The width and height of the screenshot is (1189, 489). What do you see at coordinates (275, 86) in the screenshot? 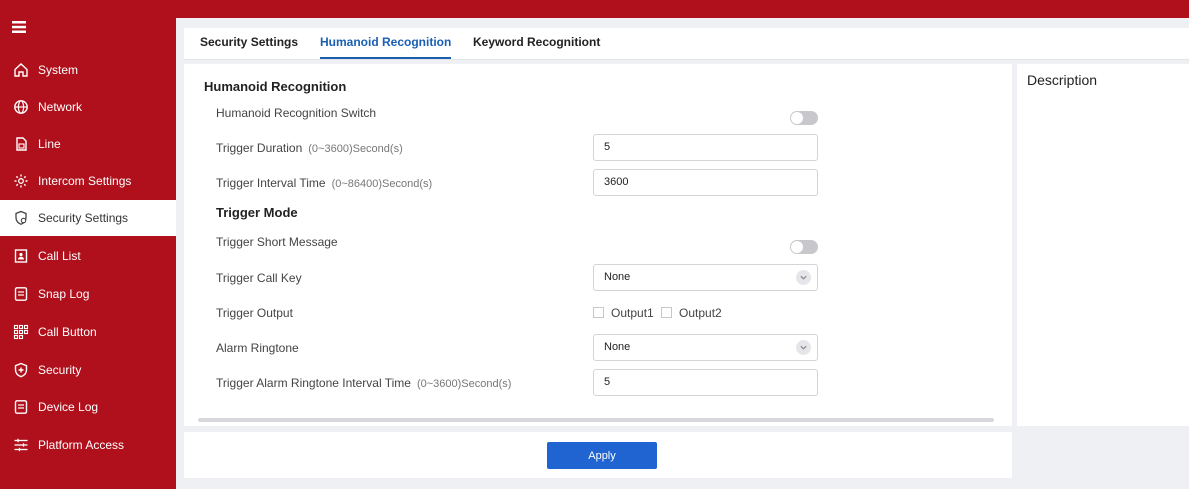
I see `section-title-humanoid: Humanoid Recognition` at bounding box center [275, 86].